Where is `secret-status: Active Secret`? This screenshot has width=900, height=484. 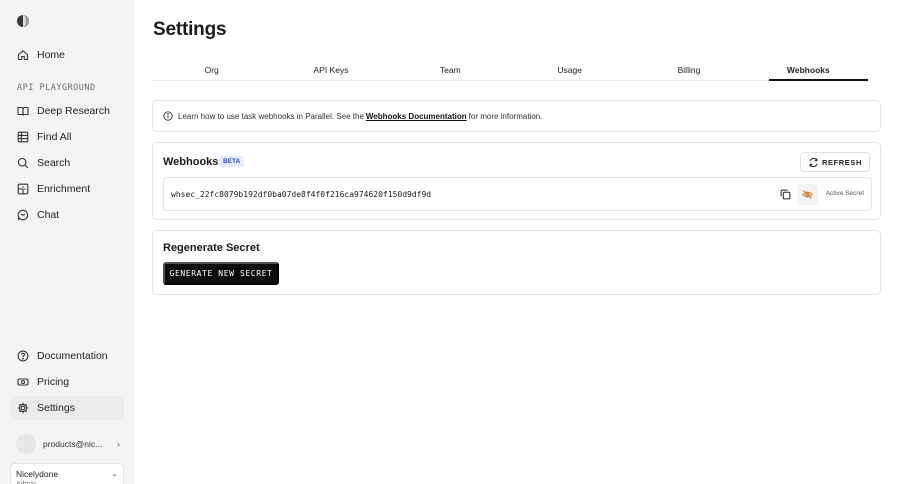
secret-status: Active Secret is located at coordinates (844, 193).